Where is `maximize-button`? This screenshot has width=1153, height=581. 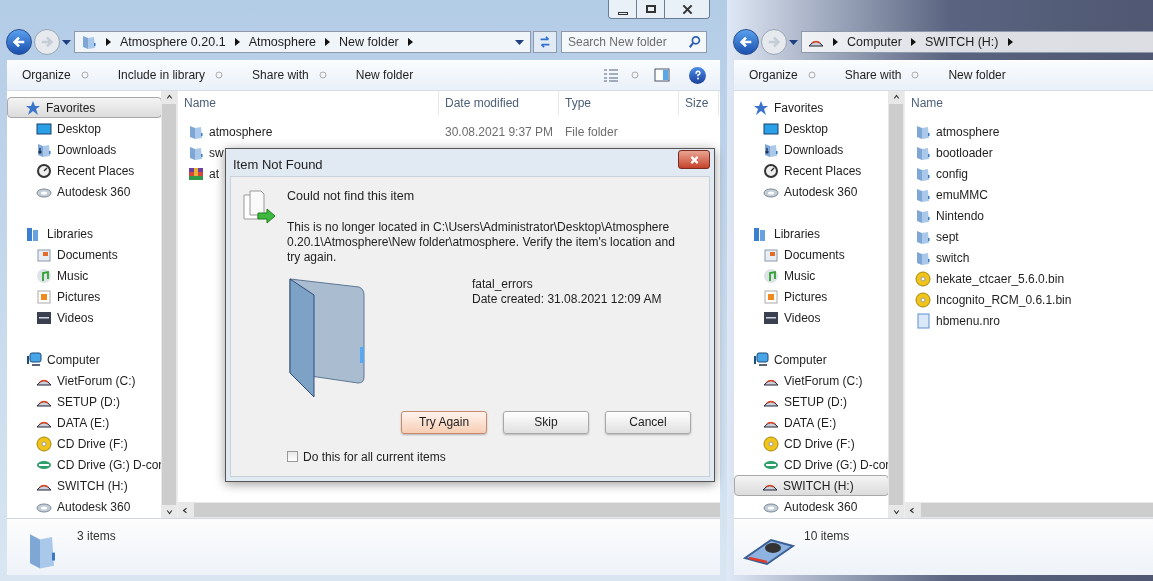 maximize-button is located at coordinates (651, 9).